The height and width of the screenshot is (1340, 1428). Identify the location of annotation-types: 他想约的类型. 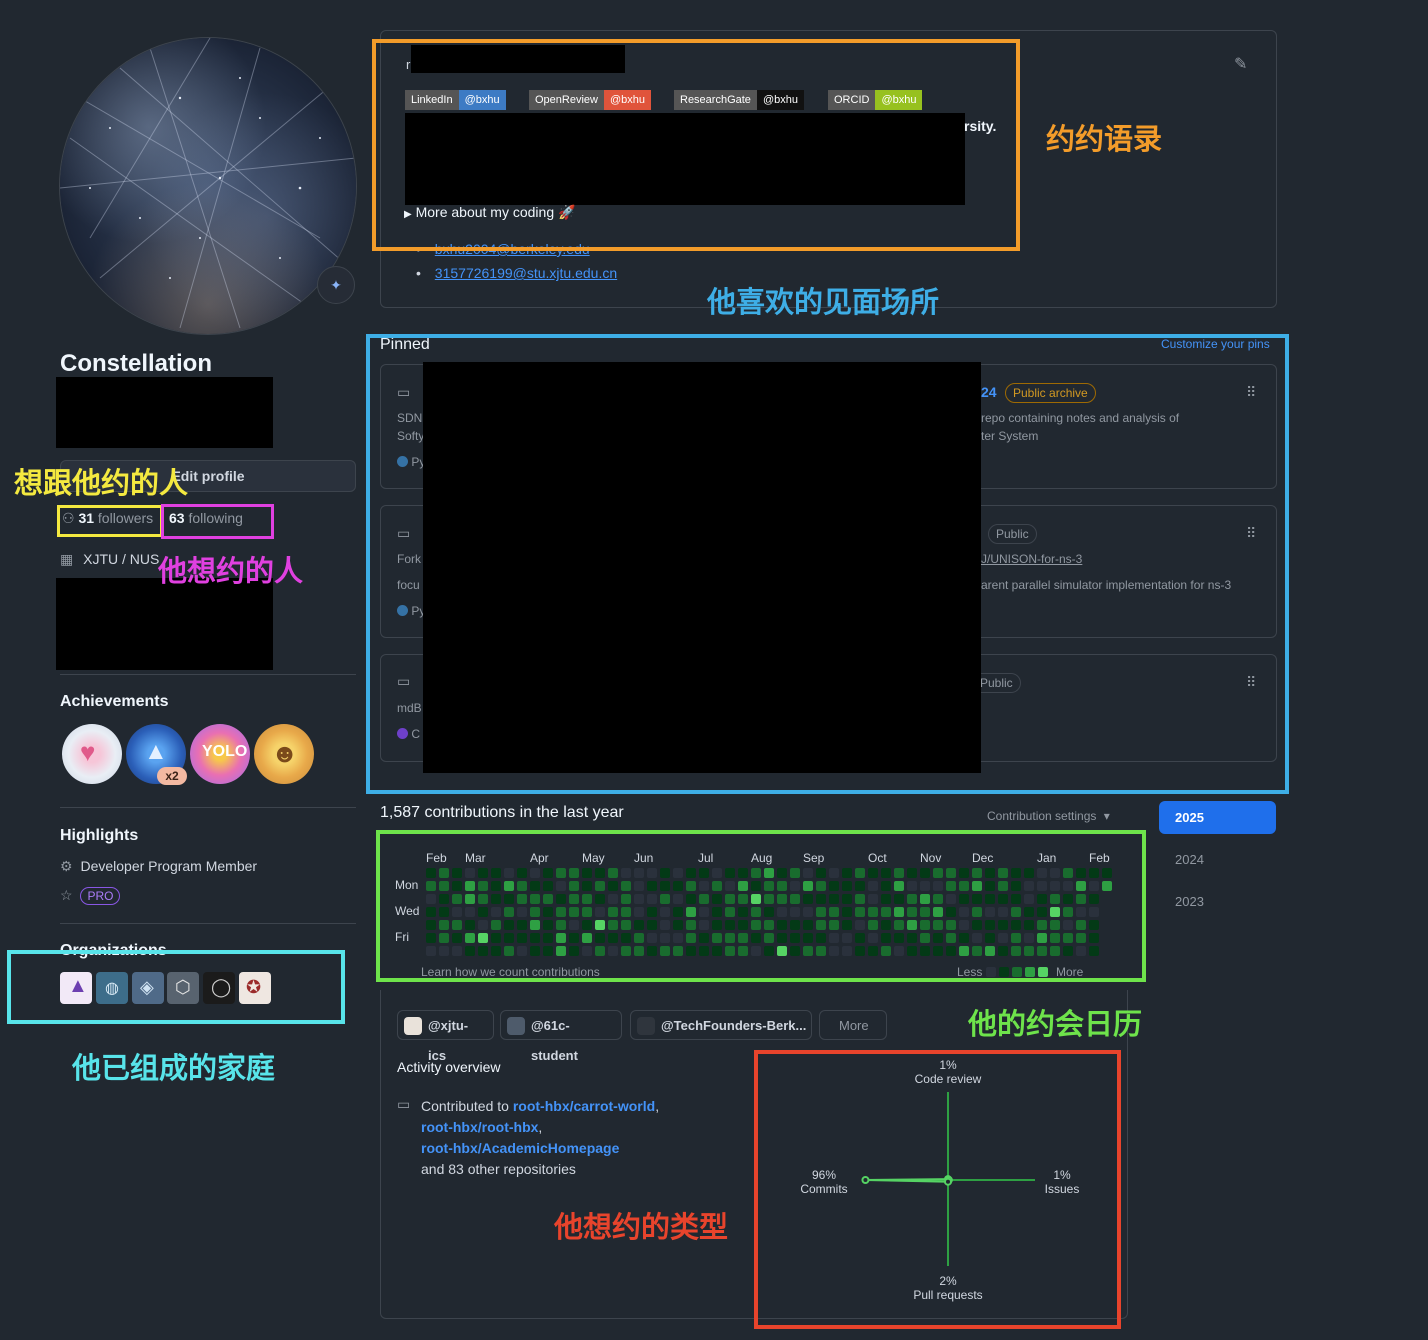
(641, 1228).